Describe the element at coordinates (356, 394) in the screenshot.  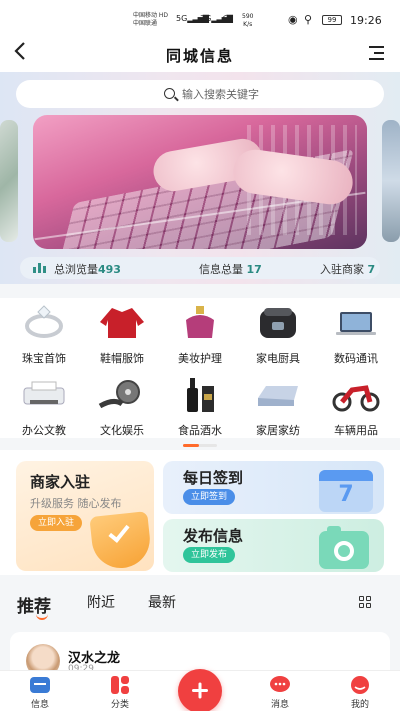
I see `motorcycle-icon` at that location.